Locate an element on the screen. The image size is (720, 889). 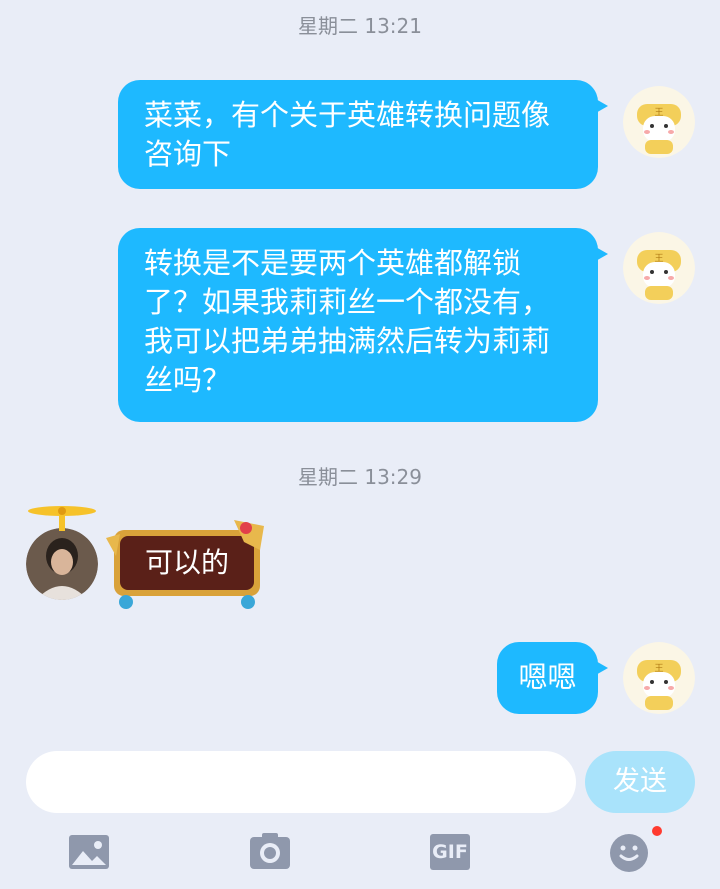
message-bubble-other: 可以的 is located at coordinates (187, 564).